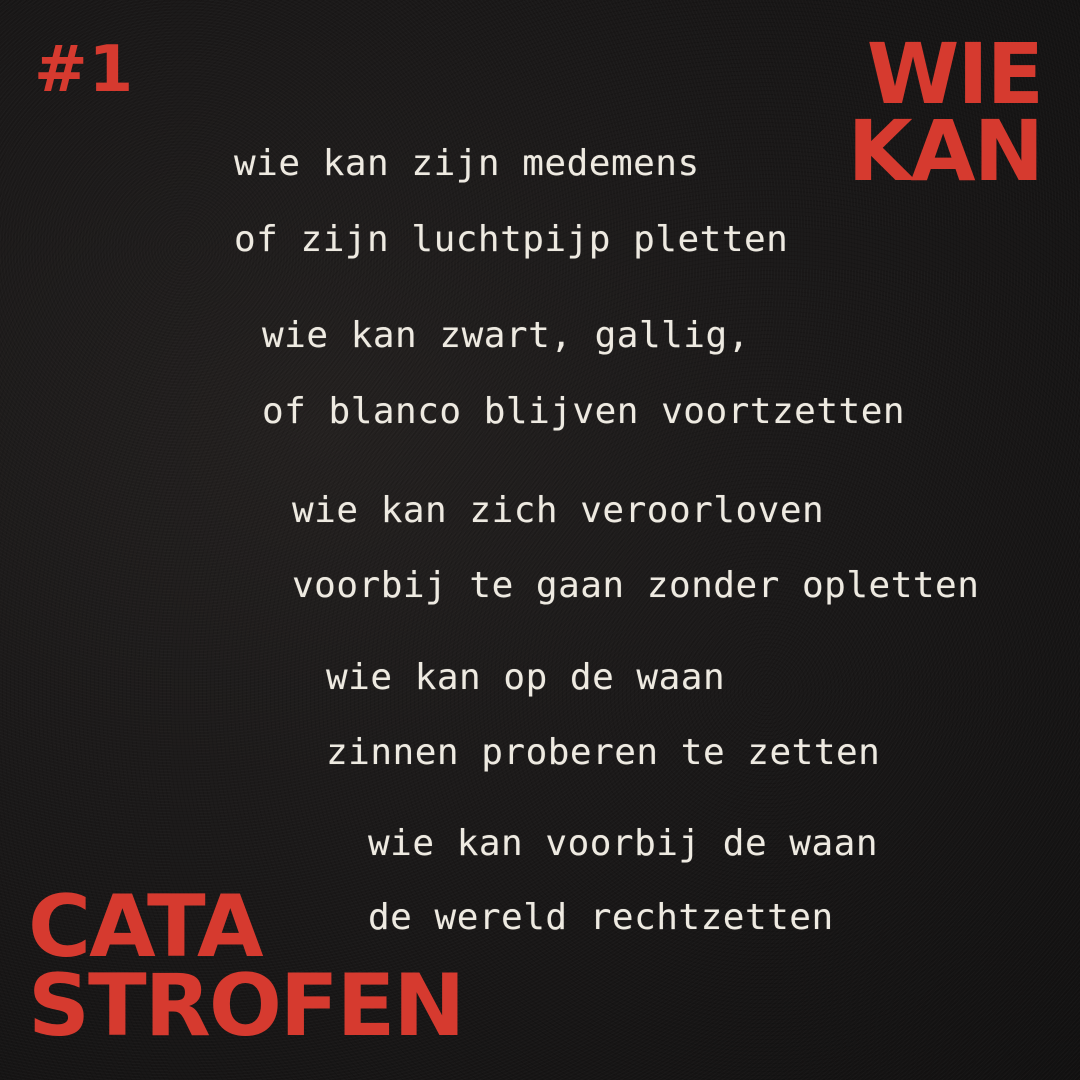  What do you see at coordinates (584, 411) in the screenshot?
I see `poem-line: of blanco blijven voortzetten` at bounding box center [584, 411].